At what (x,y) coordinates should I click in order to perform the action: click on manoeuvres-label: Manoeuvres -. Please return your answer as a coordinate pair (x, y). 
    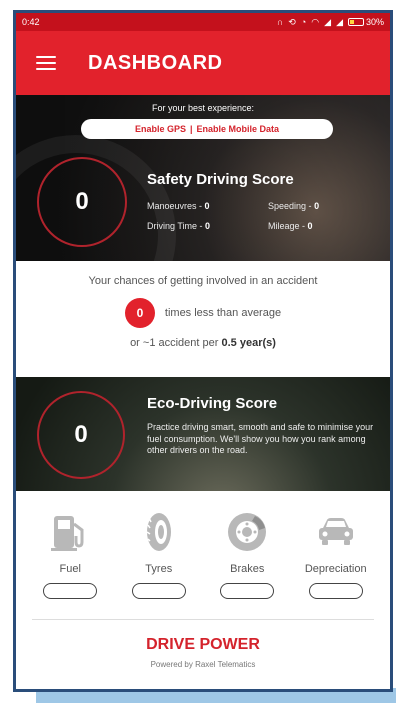
    Looking at the image, I should click on (175, 206).